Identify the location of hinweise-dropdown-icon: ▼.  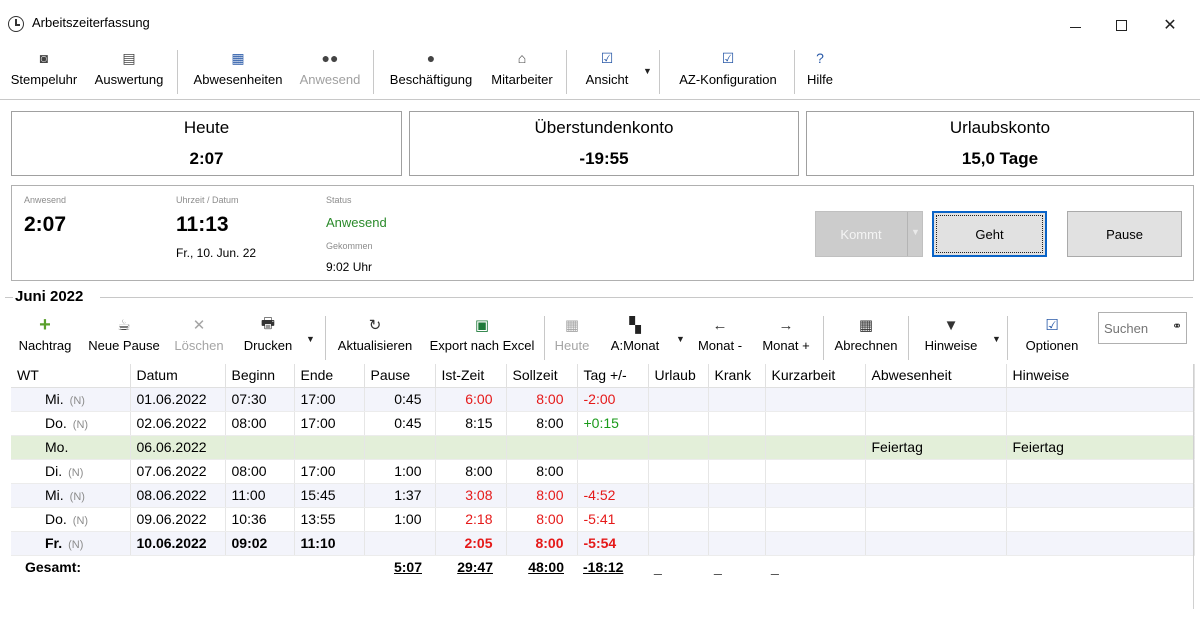
(996, 339).